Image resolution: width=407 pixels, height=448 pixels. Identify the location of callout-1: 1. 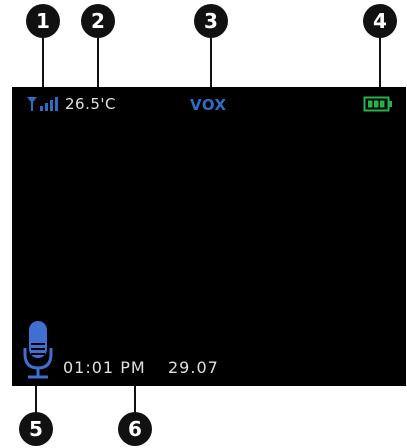
(43, 21).